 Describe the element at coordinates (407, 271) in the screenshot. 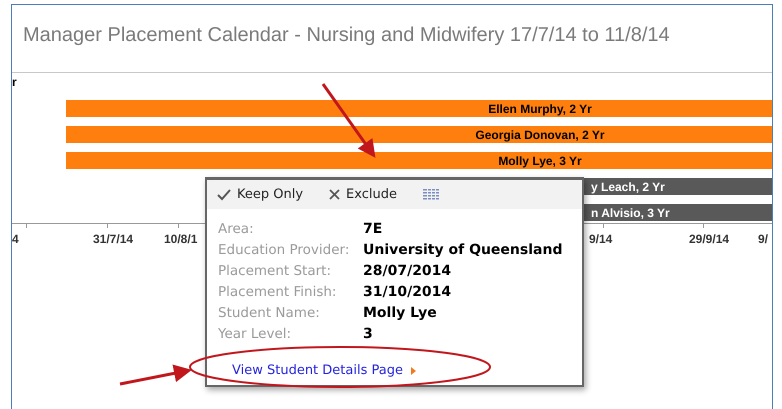

I see `field-value: 28/07/2014` at that location.